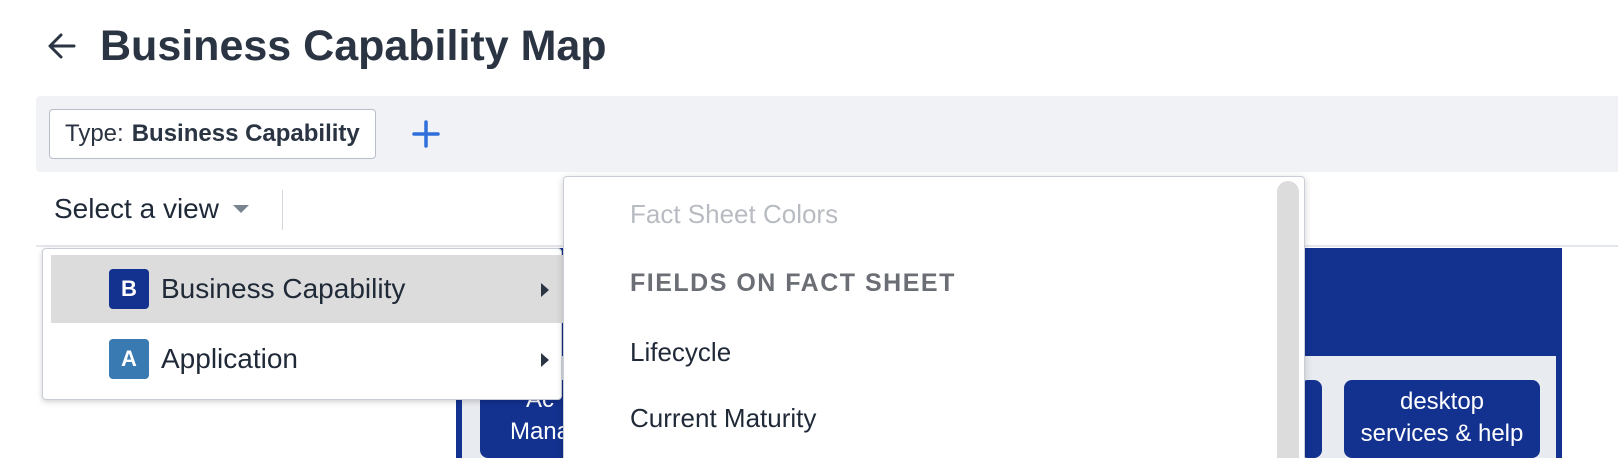 The height and width of the screenshot is (458, 1618). Describe the element at coordinates (734, 214) in the screenshot. I see `menu-item-fact-sheet-colors: Fact Sheet Colors` at that location.